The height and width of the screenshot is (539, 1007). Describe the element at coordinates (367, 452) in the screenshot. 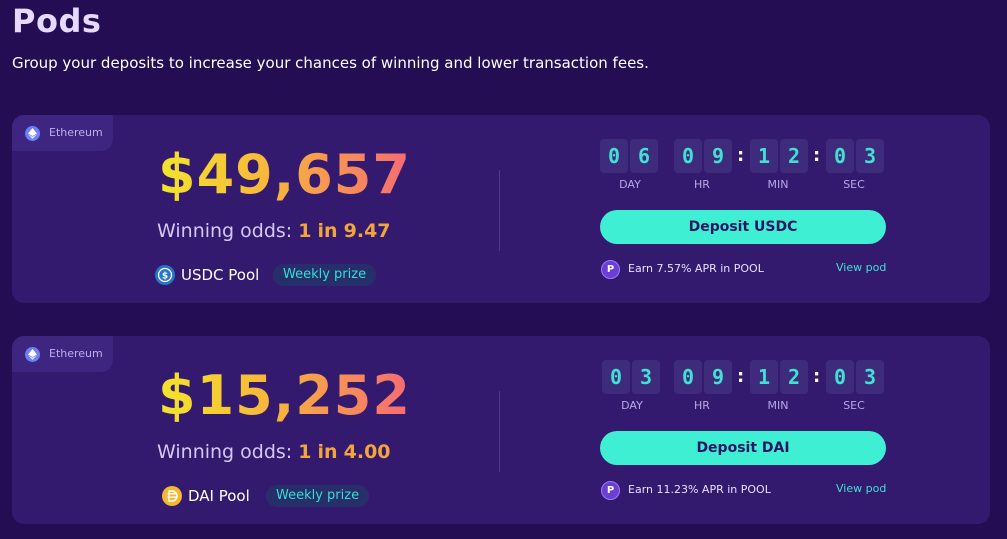

I see `odds-value: 4.00` at that location.